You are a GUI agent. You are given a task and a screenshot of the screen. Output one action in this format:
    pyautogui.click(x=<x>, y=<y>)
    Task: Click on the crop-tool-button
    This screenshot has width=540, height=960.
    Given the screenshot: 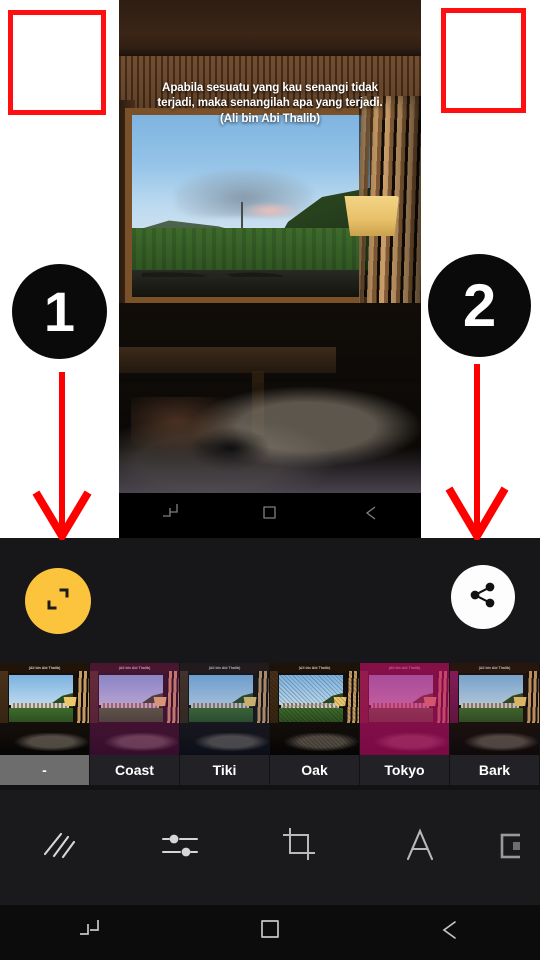 What is the action you would take?
    pyautogui.click(x=300, y=847)
    